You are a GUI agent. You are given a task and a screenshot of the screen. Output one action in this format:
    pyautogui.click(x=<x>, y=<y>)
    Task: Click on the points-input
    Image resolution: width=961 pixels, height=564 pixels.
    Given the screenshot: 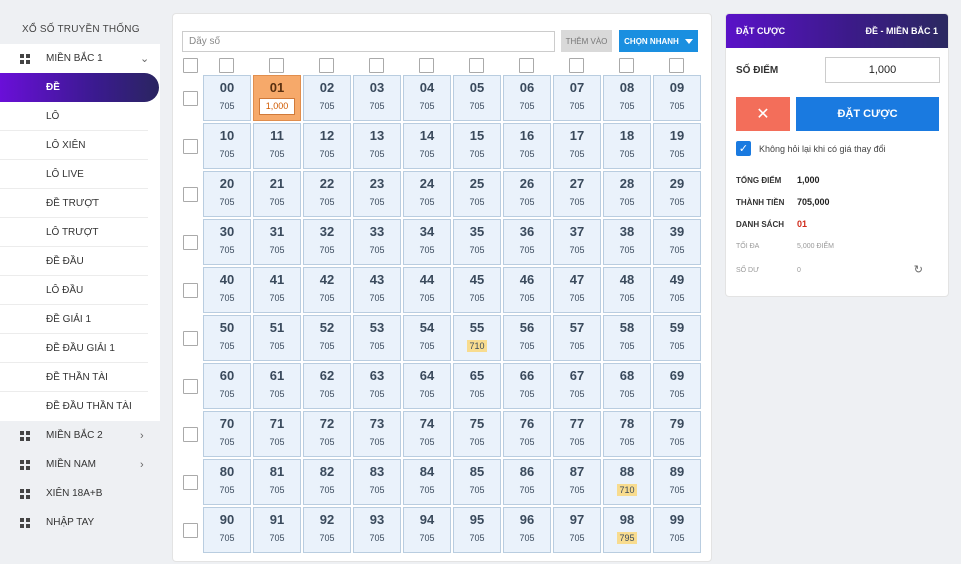 What is the action you would take?
    pyautogui.click(x=882, y=70)
    